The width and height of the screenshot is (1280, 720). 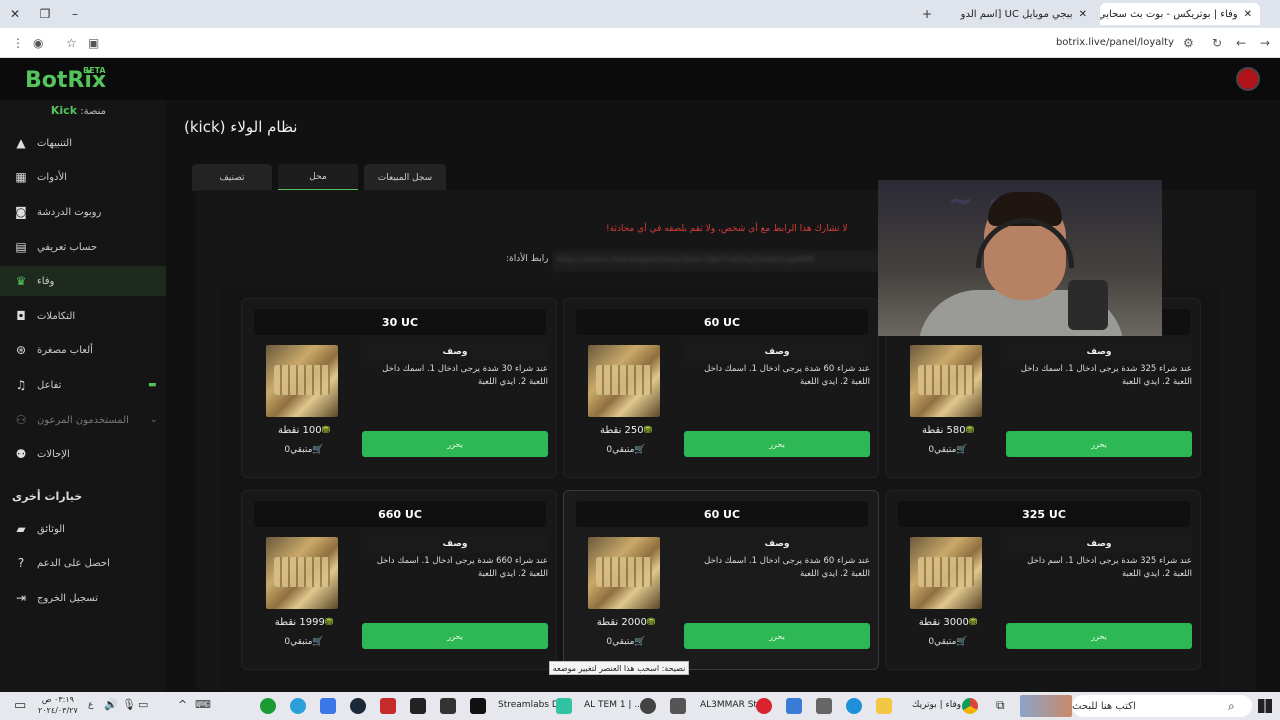 I want to click on restore-window-icon: ❐, so click(x=45, y=14).